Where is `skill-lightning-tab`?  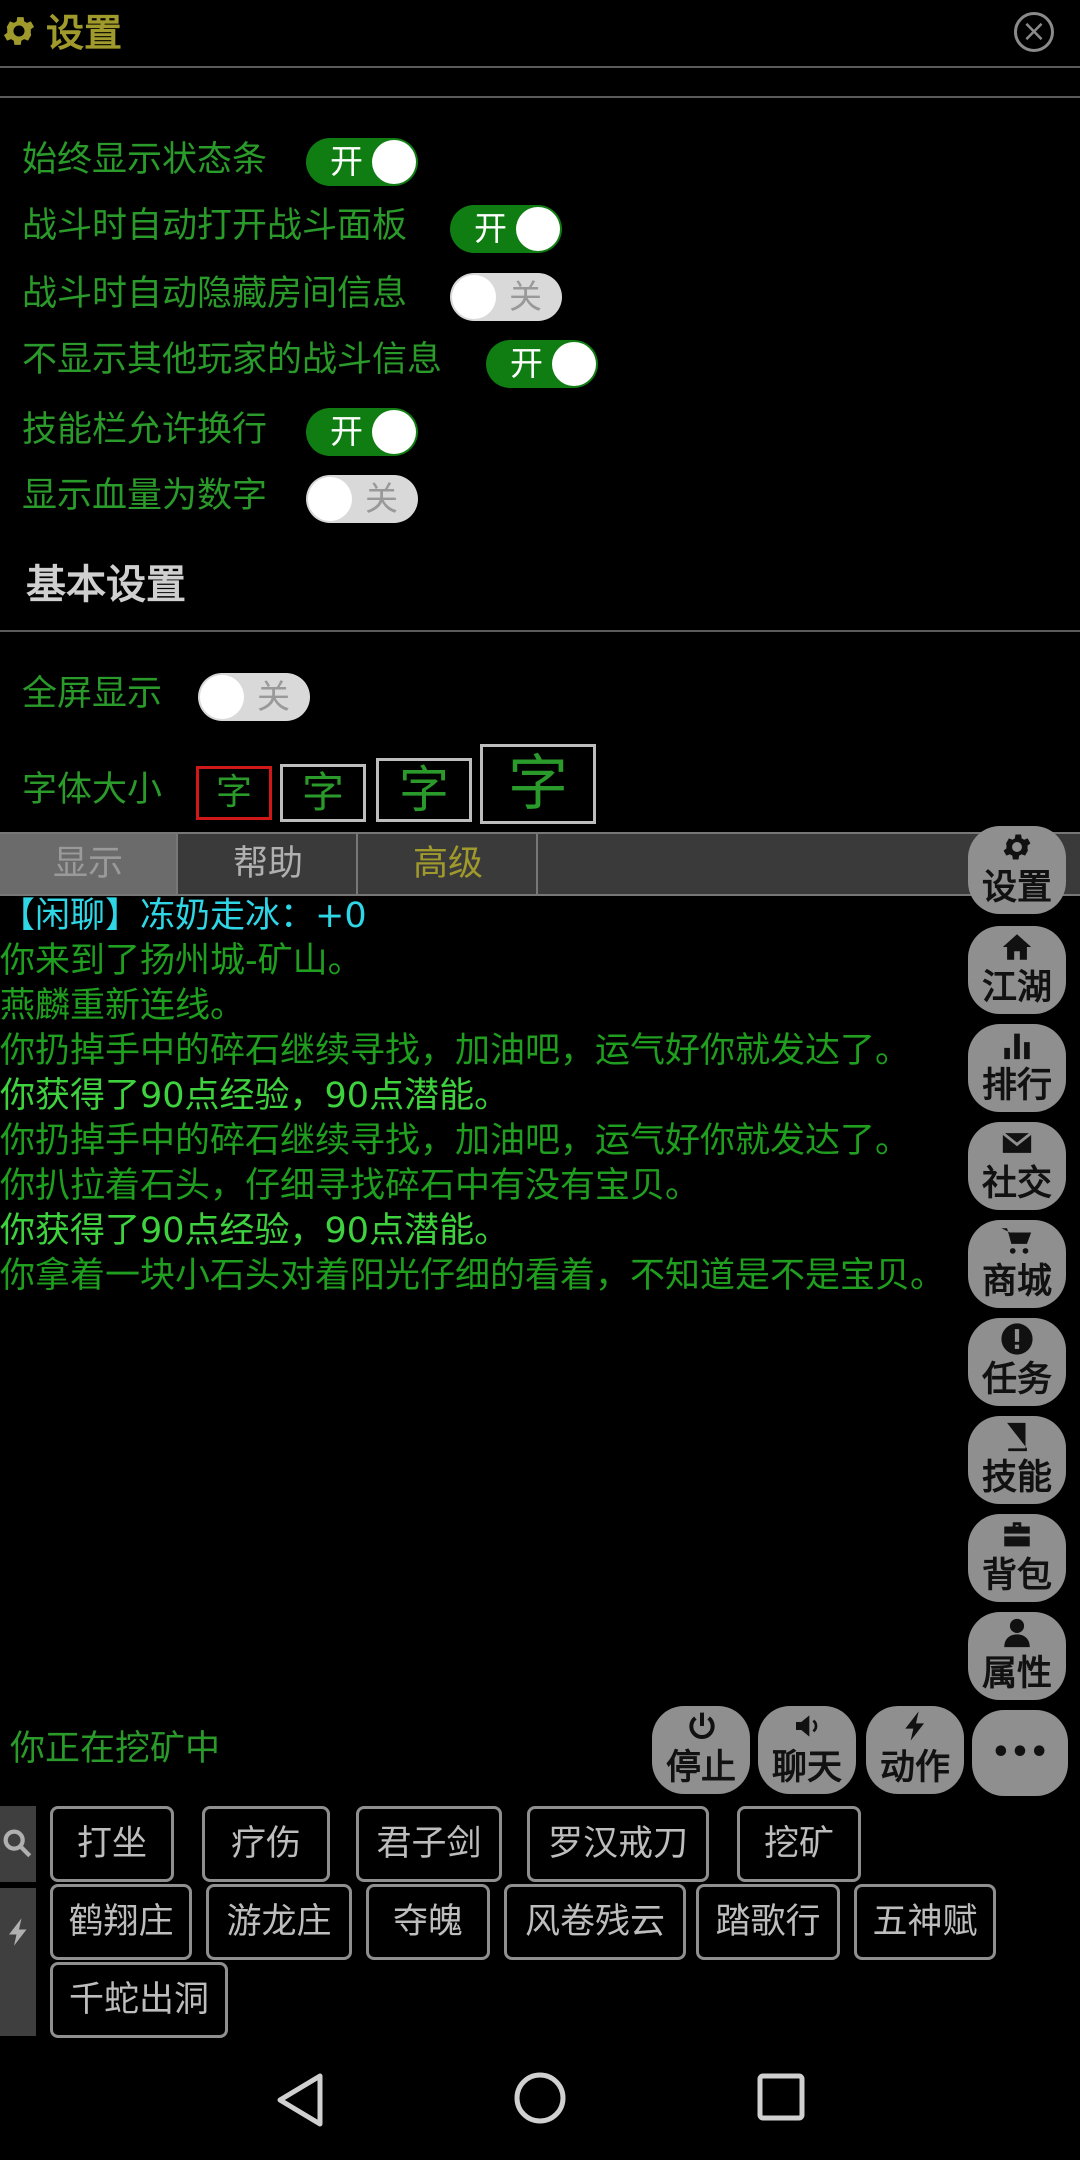 skill-lightning-tab is located at coordinates (18, 1962).